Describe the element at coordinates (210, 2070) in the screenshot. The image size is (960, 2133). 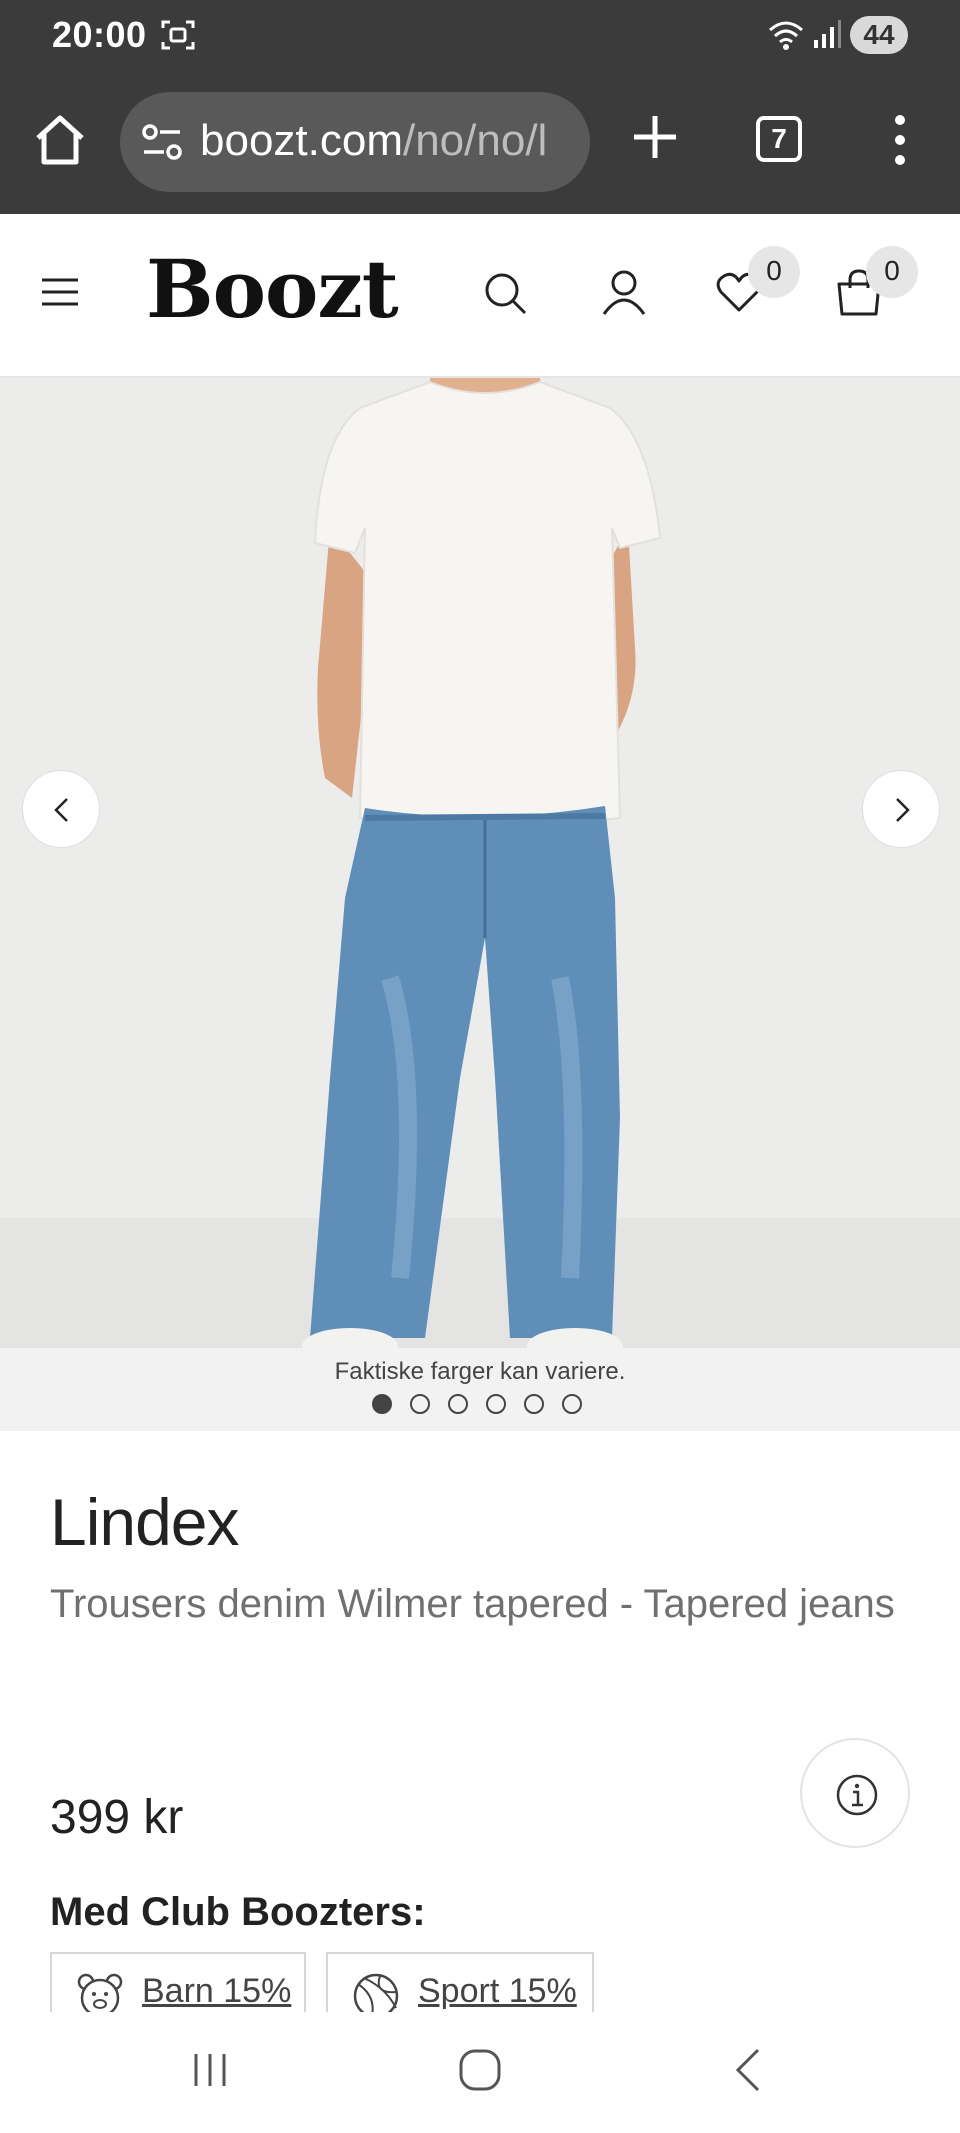
I see `recents-icon` at that location.